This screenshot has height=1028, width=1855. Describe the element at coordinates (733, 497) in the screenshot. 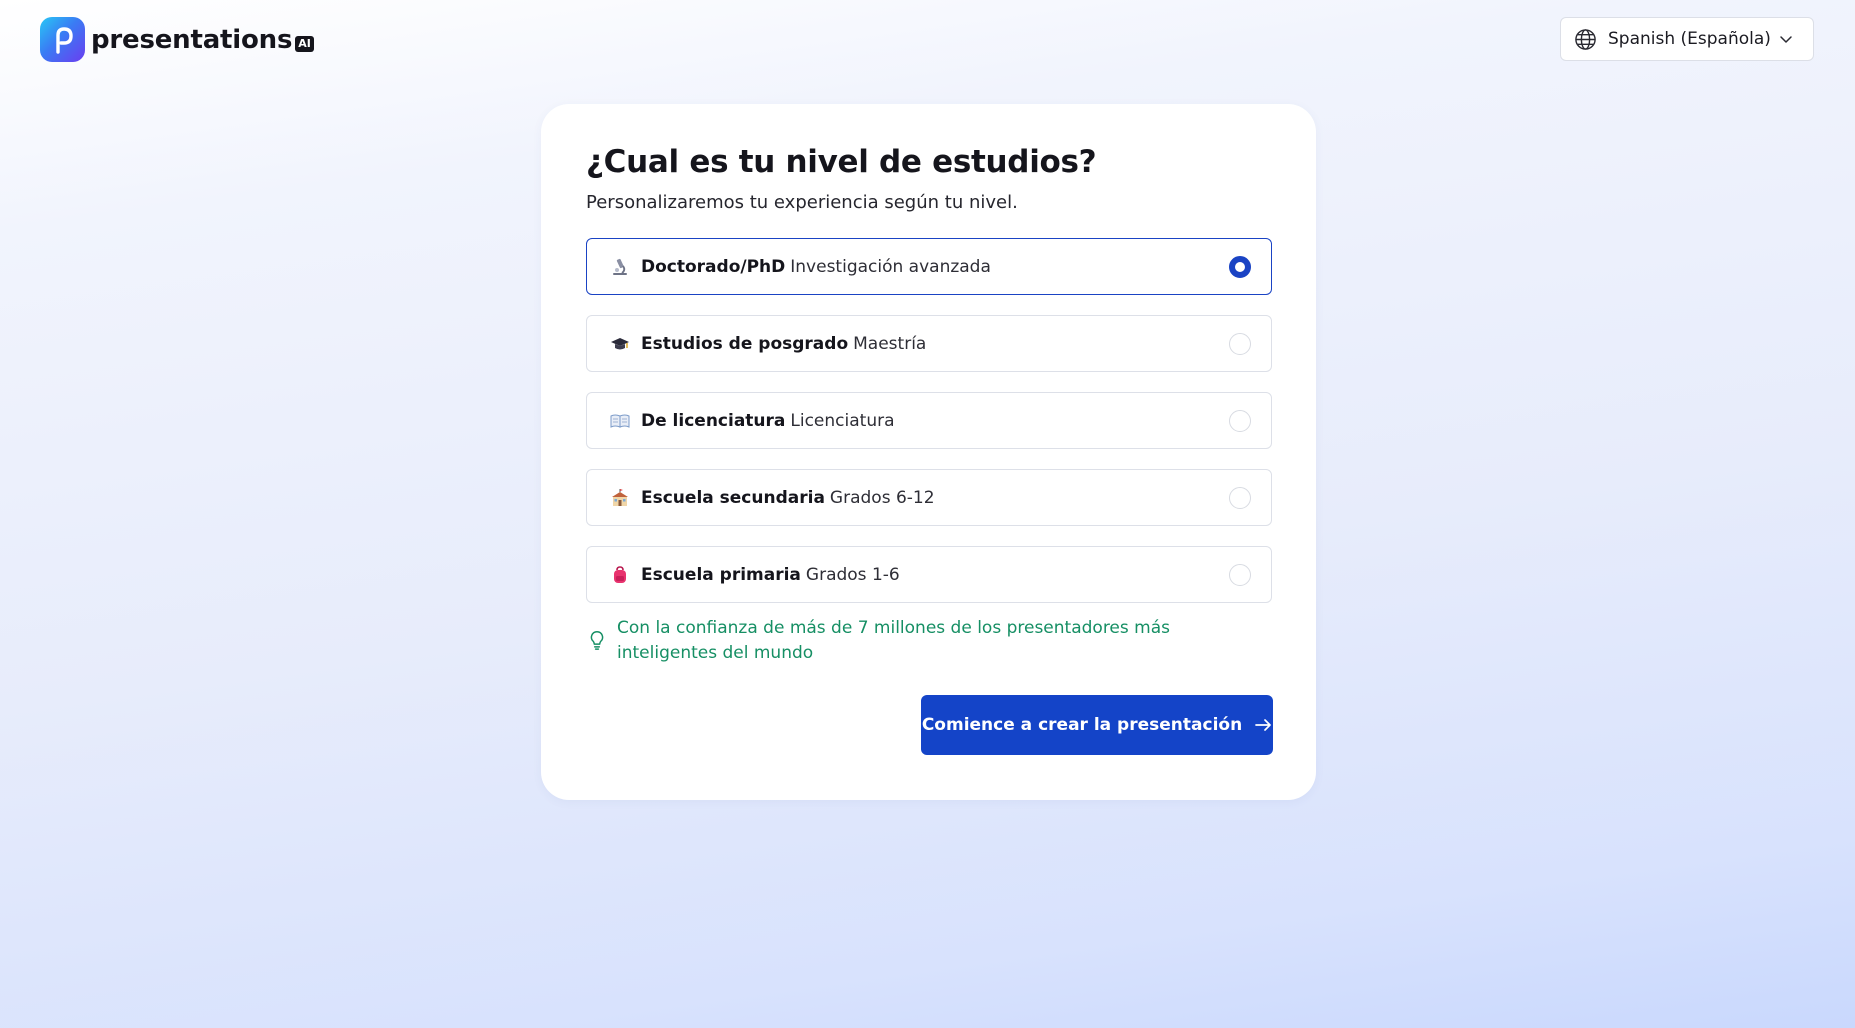

I see `option-secondary-school-title: Escuela secundaria` at that location.